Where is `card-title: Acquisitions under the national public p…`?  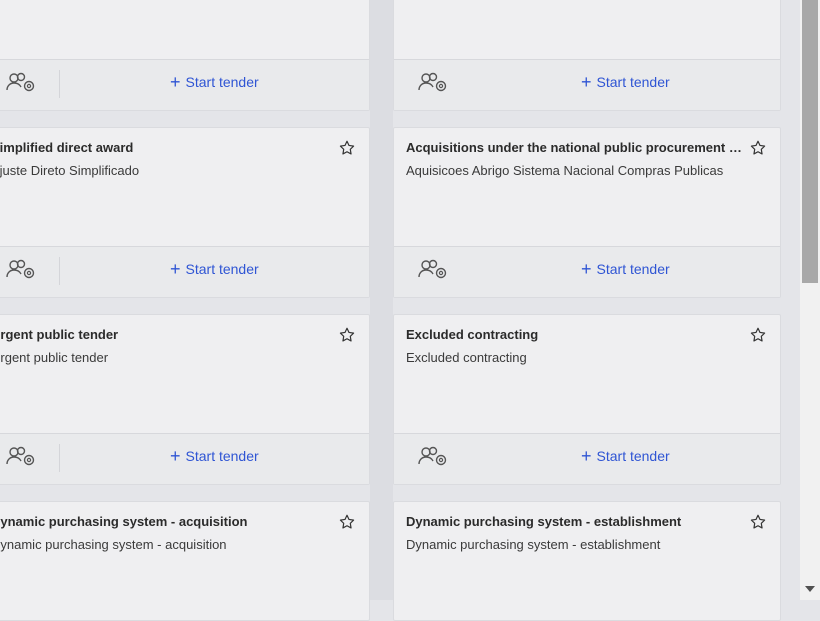
card-title: Acquisitions under the national public p… is located at coordinates (576, 147).